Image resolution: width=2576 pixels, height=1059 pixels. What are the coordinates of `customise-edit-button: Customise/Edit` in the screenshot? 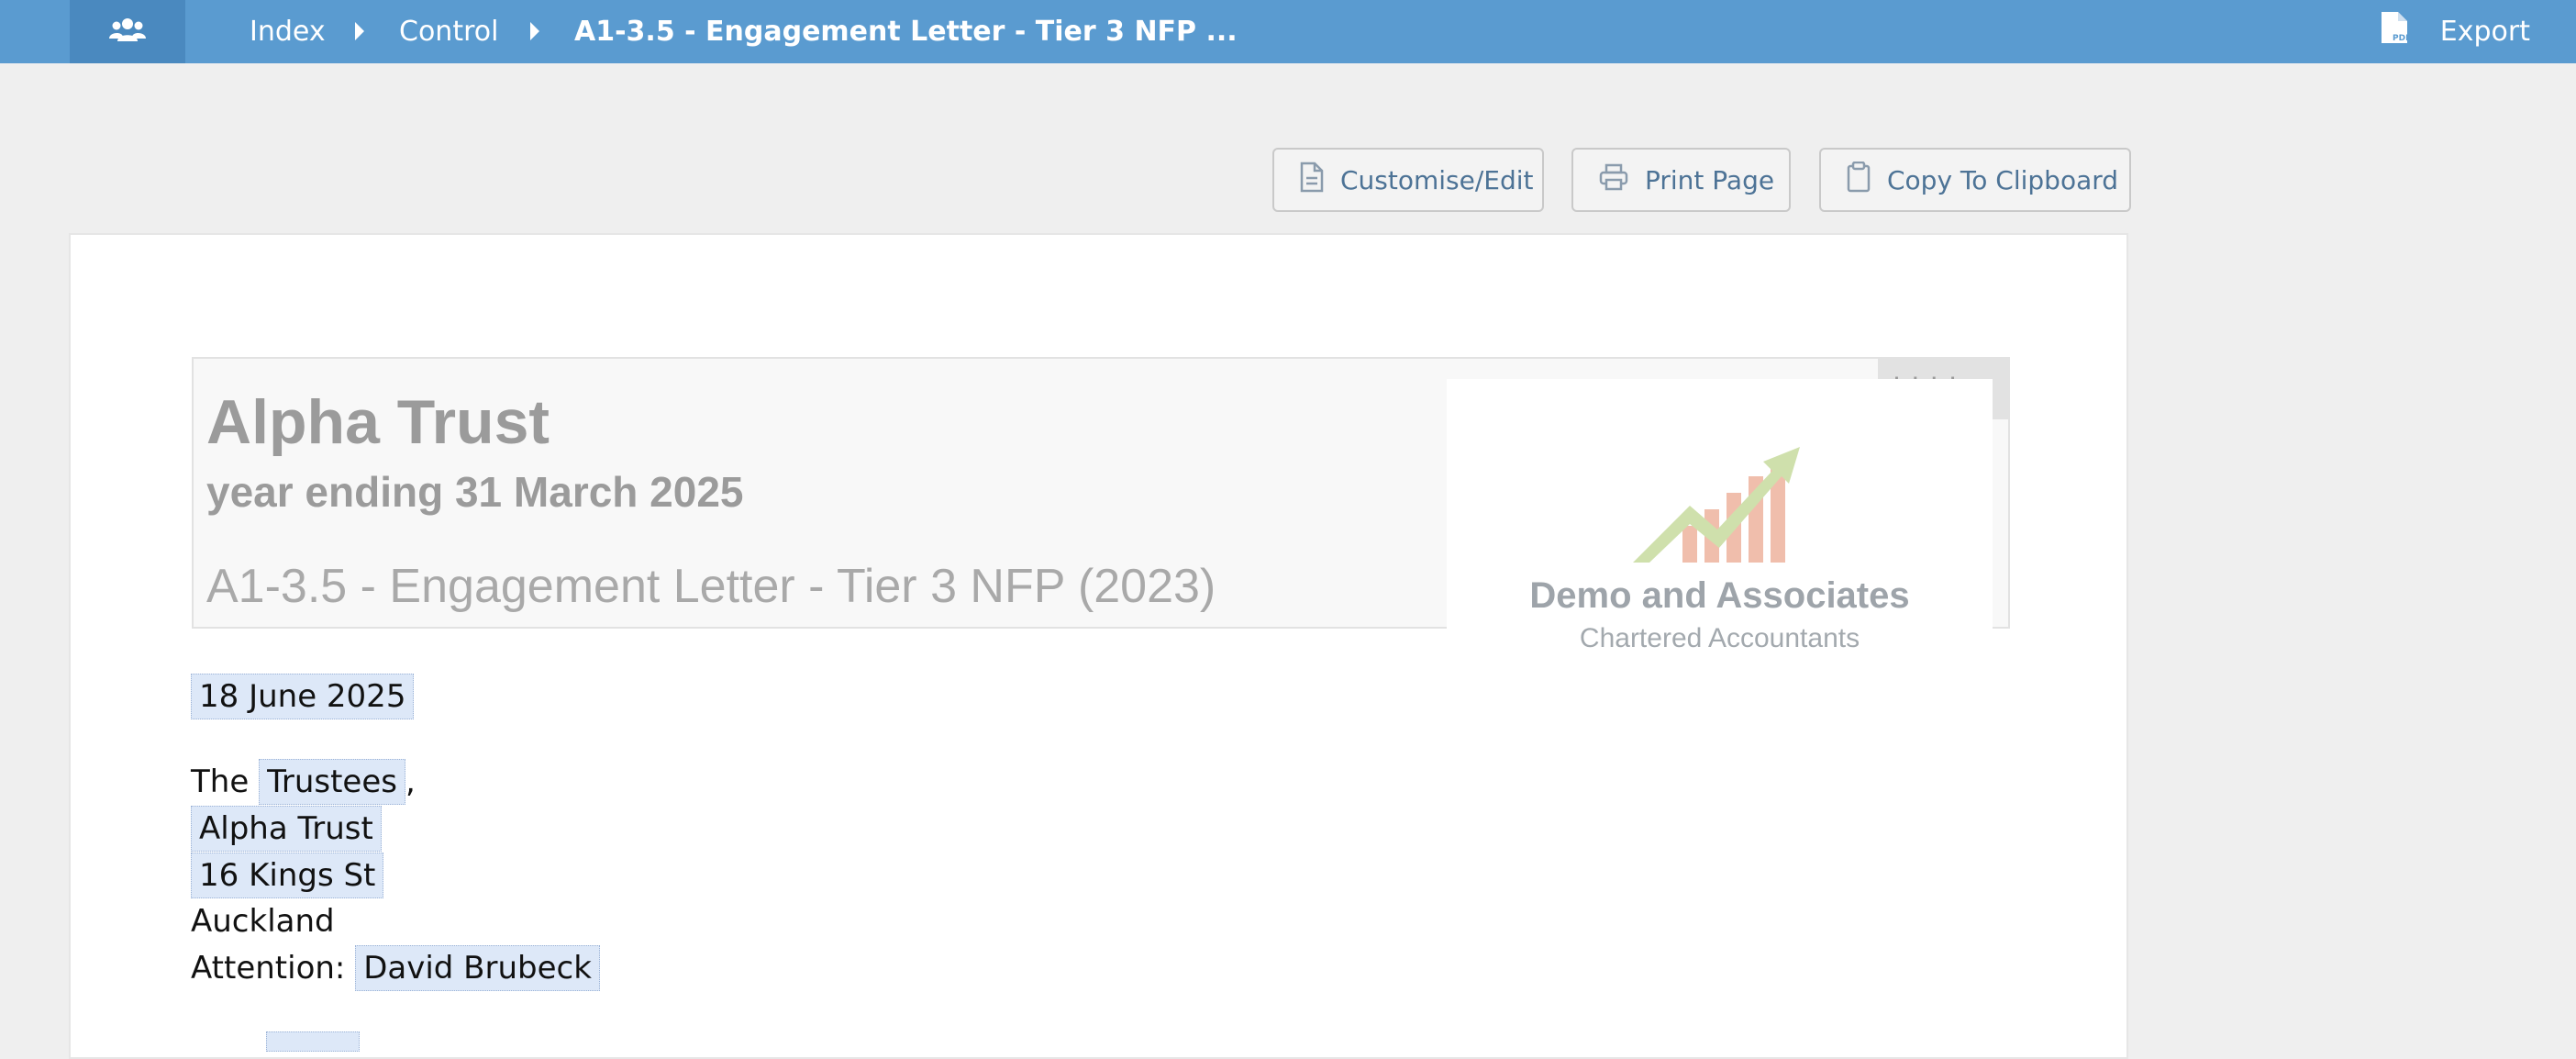 It's located at (1408, 180).